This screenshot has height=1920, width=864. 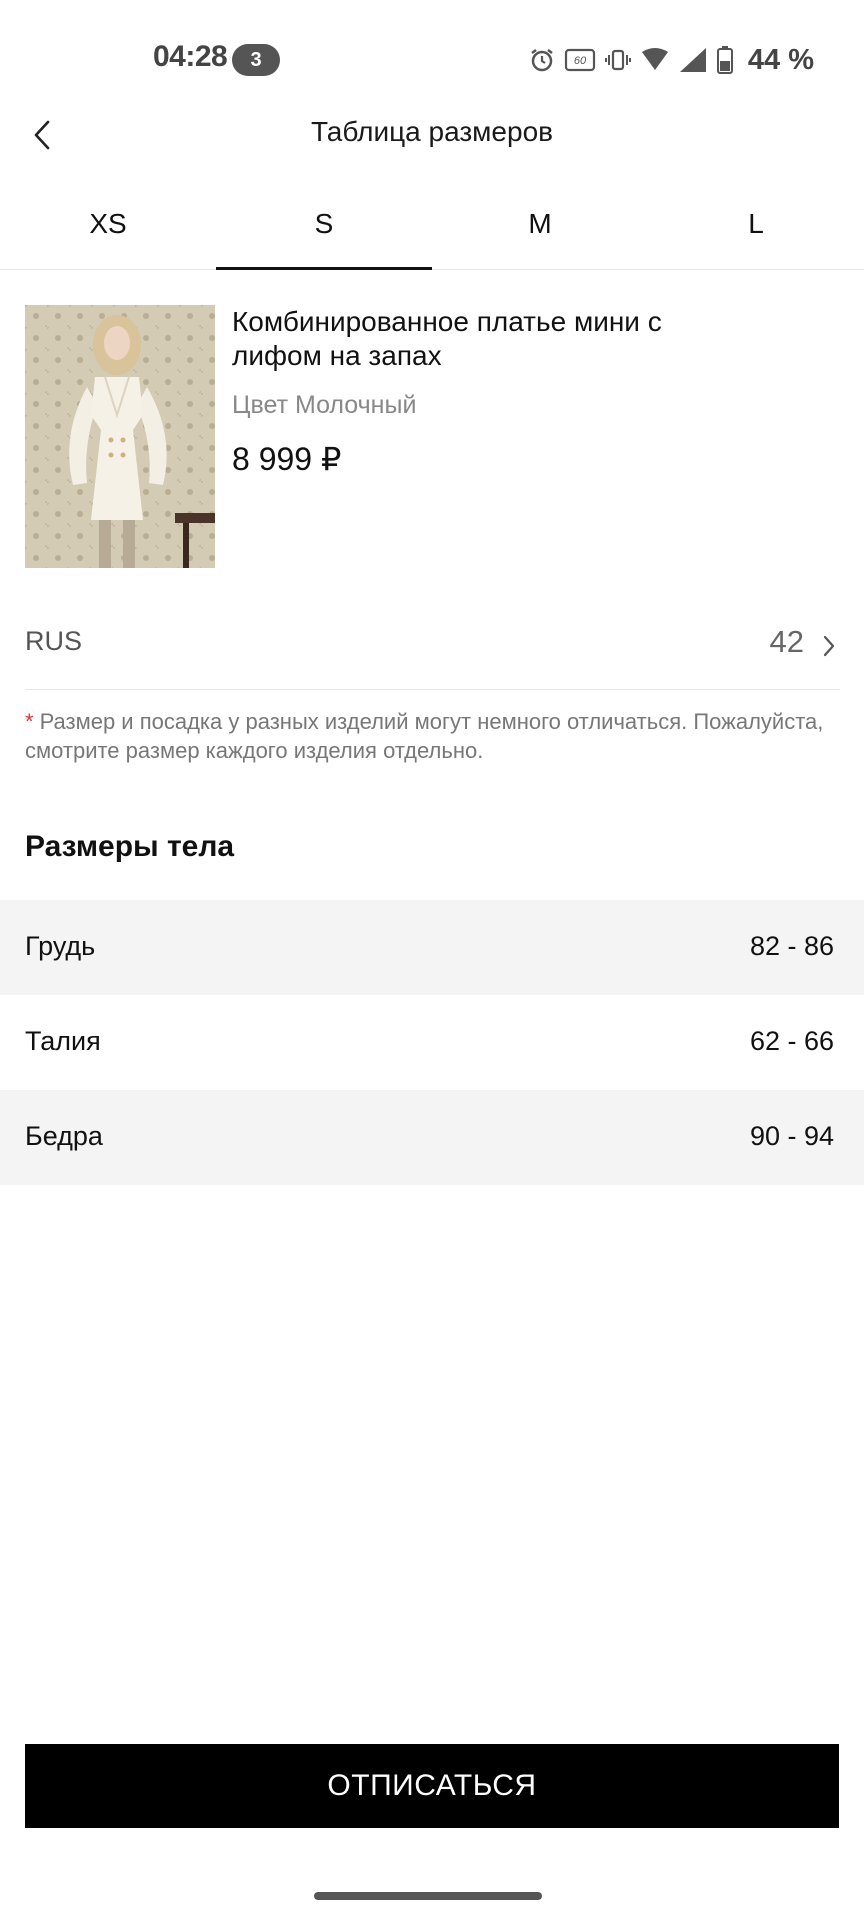 I want to click on size-system-selector: RUS 42, so click(x=432, y=649).